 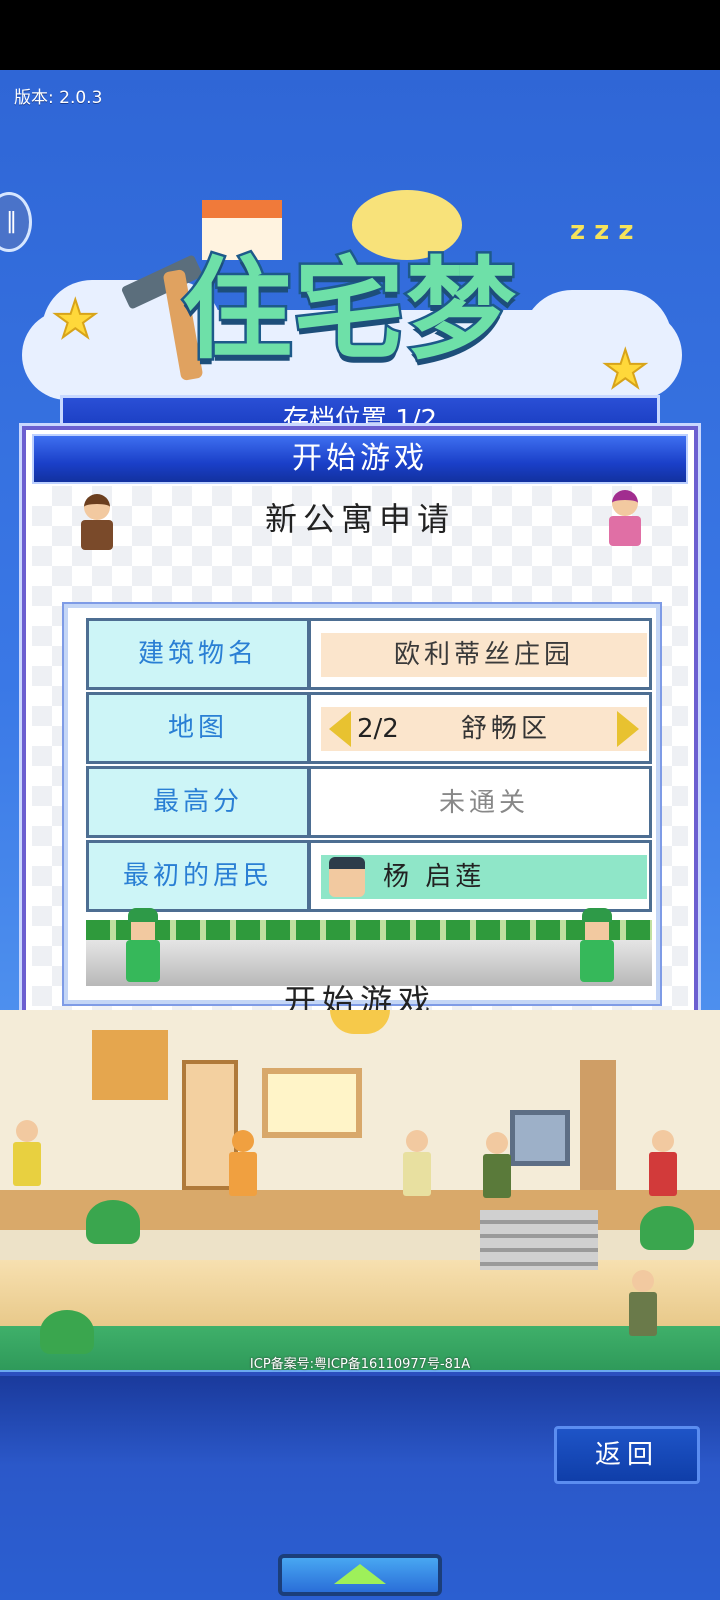 I want to click on building-name-row: 建筑物名 欧利蒂丝庄园, so click(x=369, y=654).